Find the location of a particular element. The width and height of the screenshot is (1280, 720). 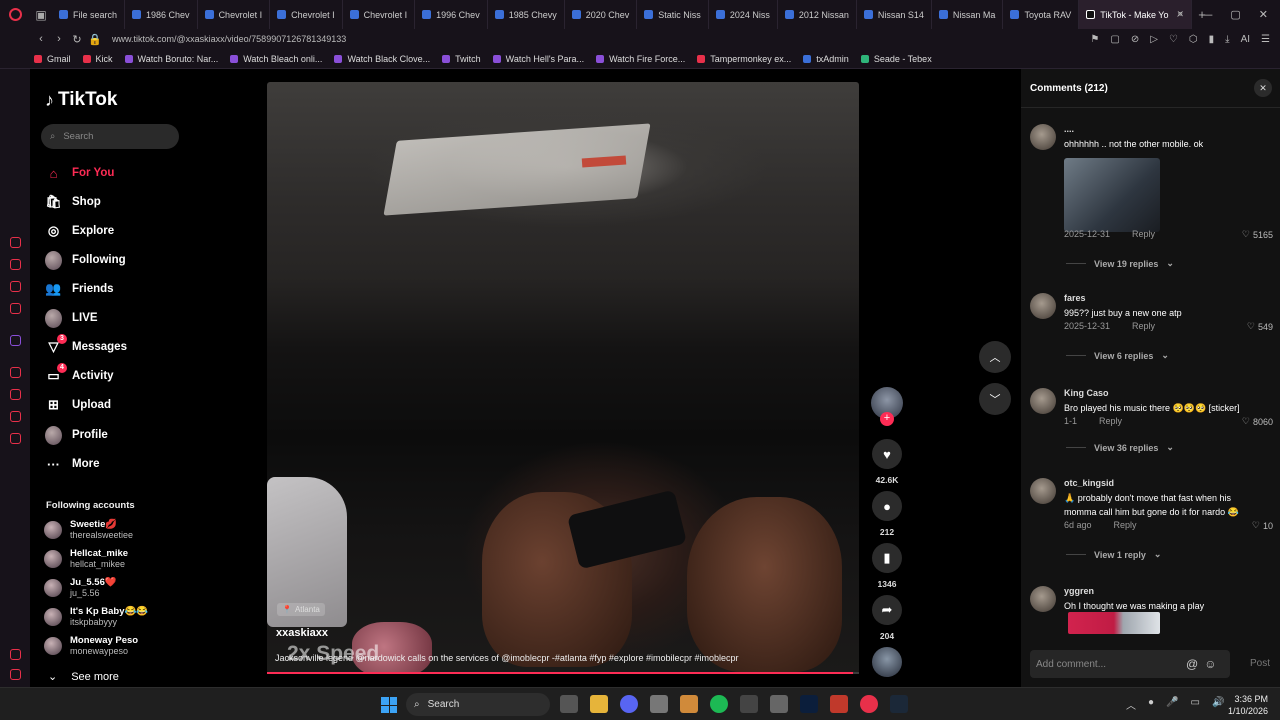

next-video-button: ﹀ is located at coordinates (995, 399).